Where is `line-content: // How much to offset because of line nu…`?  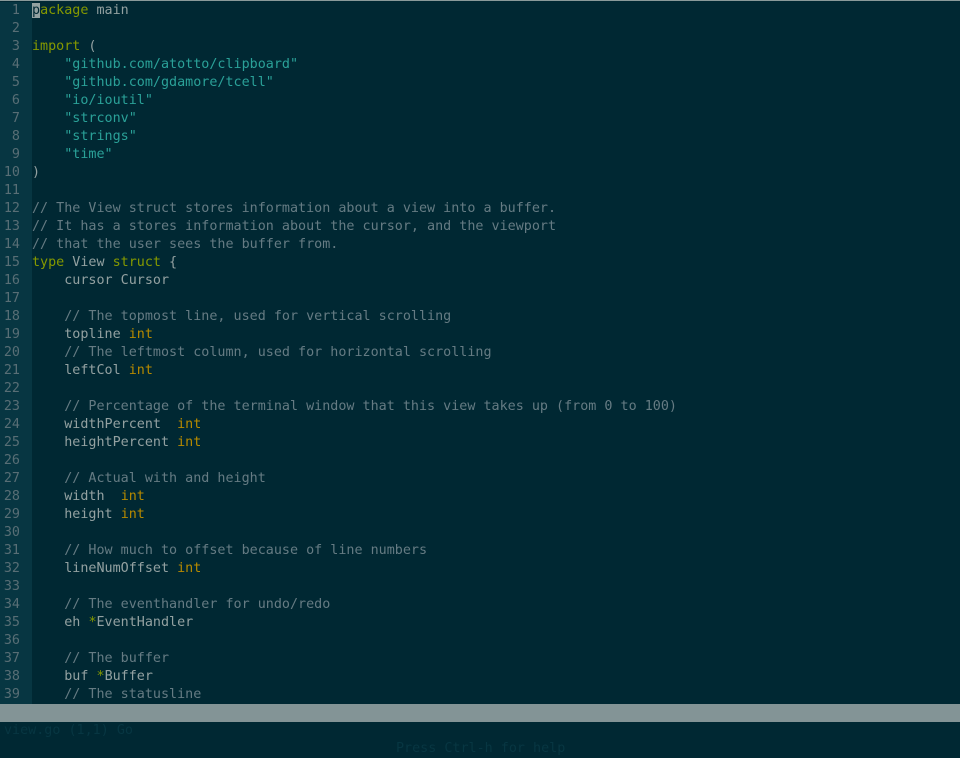
line-content: // How much to offset because of line nu… is located at coordinates (229, 551).